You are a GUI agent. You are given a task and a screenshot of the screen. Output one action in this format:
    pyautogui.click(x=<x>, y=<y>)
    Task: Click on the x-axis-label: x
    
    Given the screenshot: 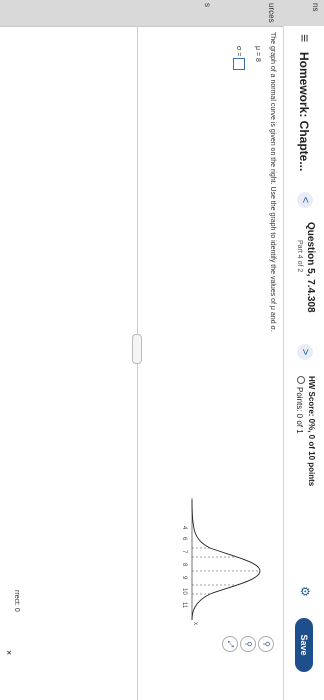 What is the action you would take?
    pyautogui.click(x=195, y=623)
    